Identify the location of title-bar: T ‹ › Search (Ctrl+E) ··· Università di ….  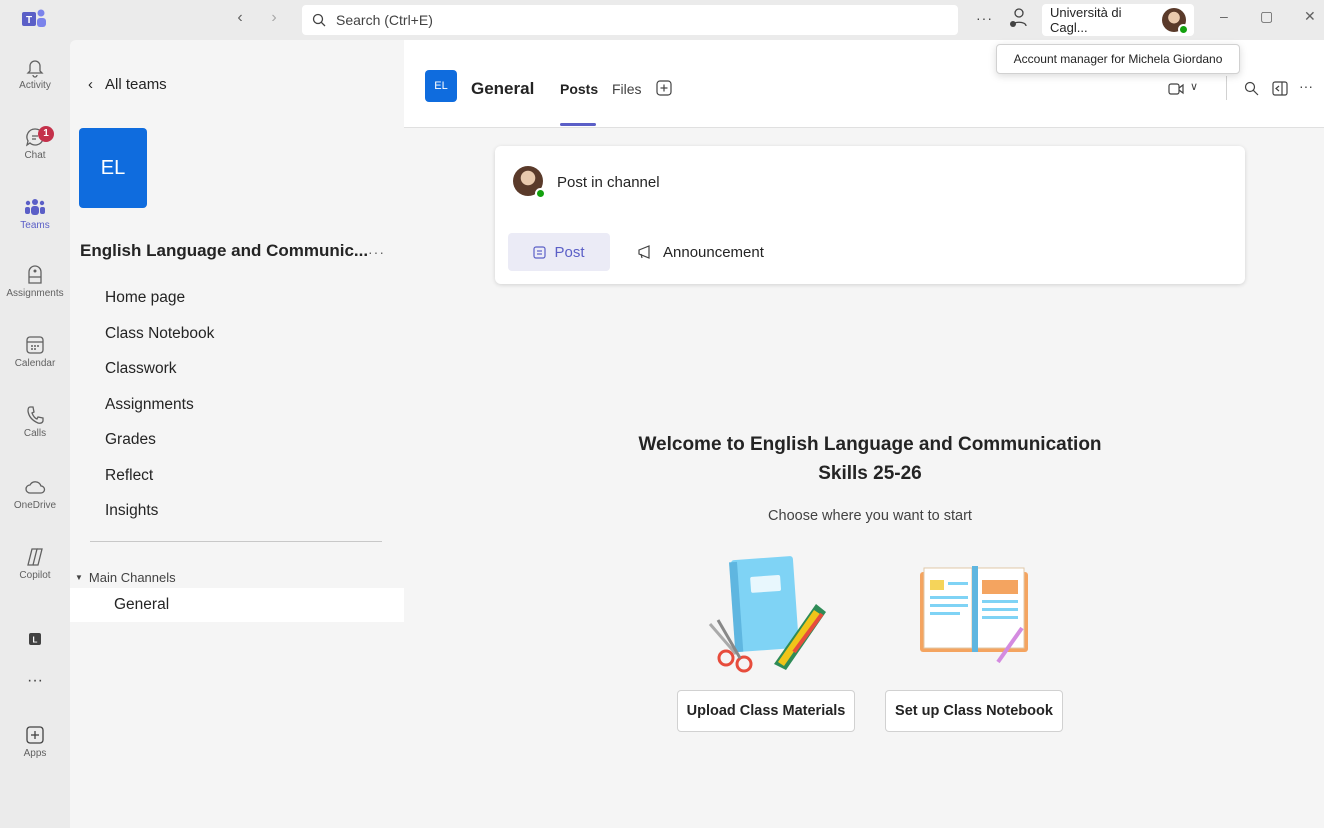
(662, 20).